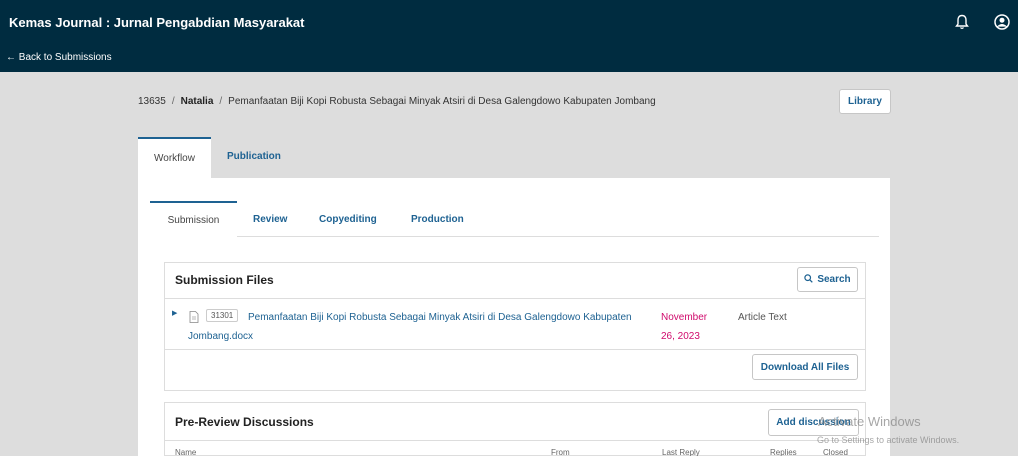 The height and width of the screenshot is (456, 1018). I want to click on search-icon, so click(809, 279).